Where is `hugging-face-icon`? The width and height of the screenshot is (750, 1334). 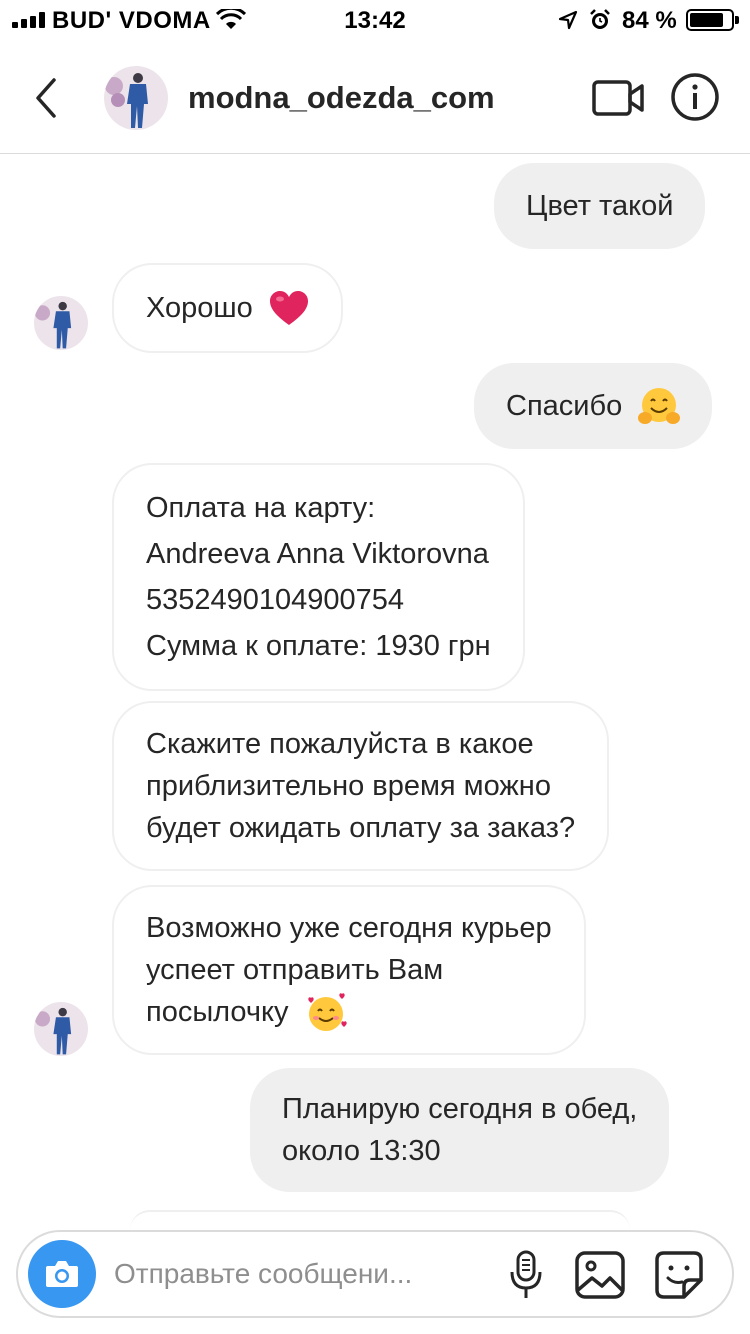 hugging-face-icon is located at coordinates (659, 406).